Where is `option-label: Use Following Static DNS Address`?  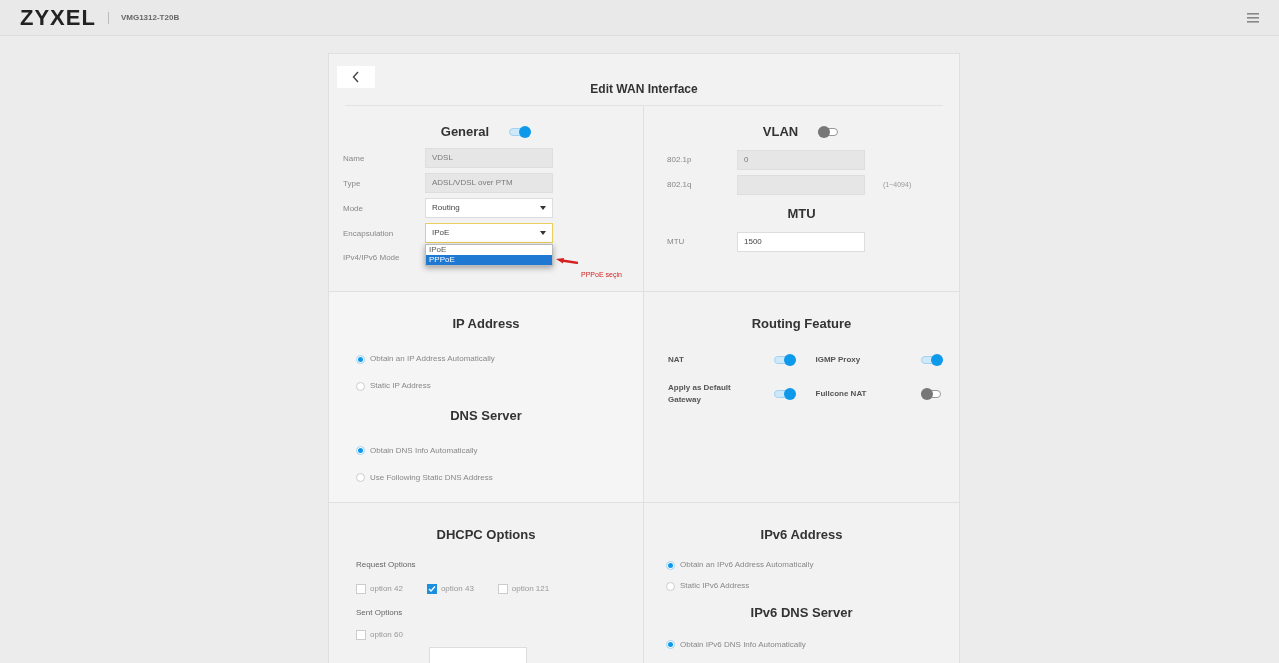
option-label: Use Following Static DNS Address is located at coordinates (431, 477).